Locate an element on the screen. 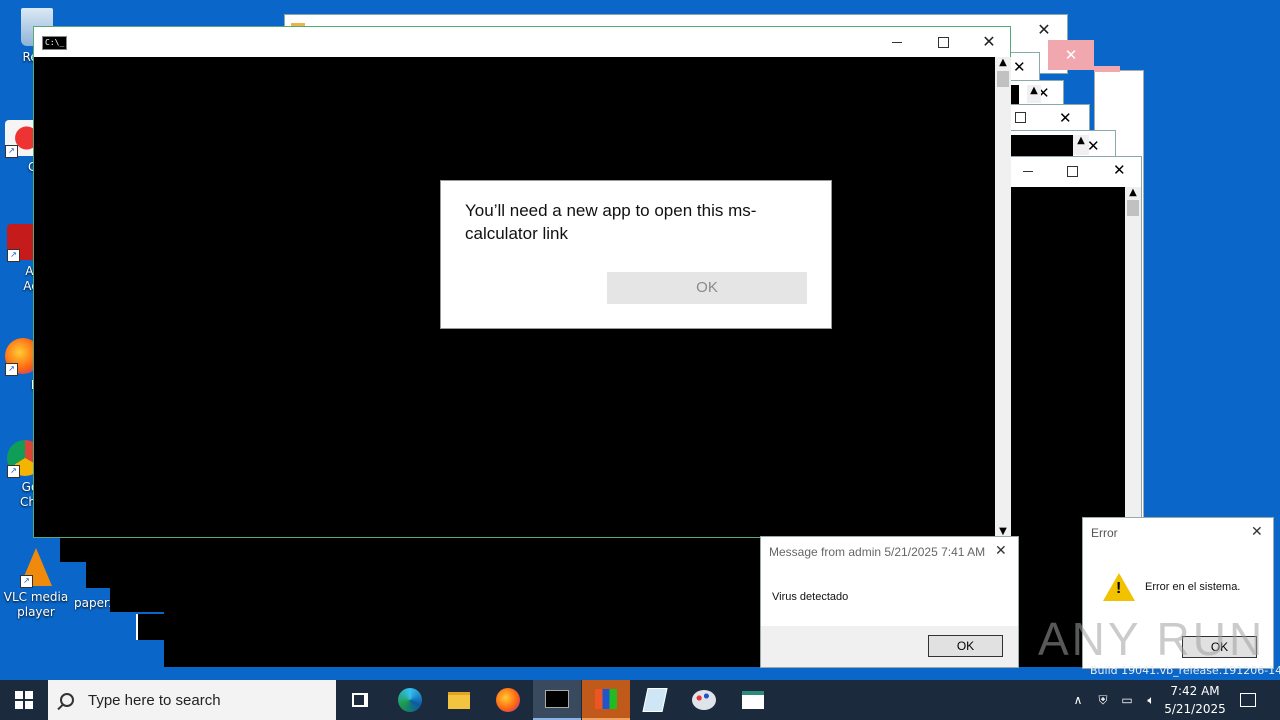  scroll-up-icon: ▲ is located at coordinates (1003, 64).